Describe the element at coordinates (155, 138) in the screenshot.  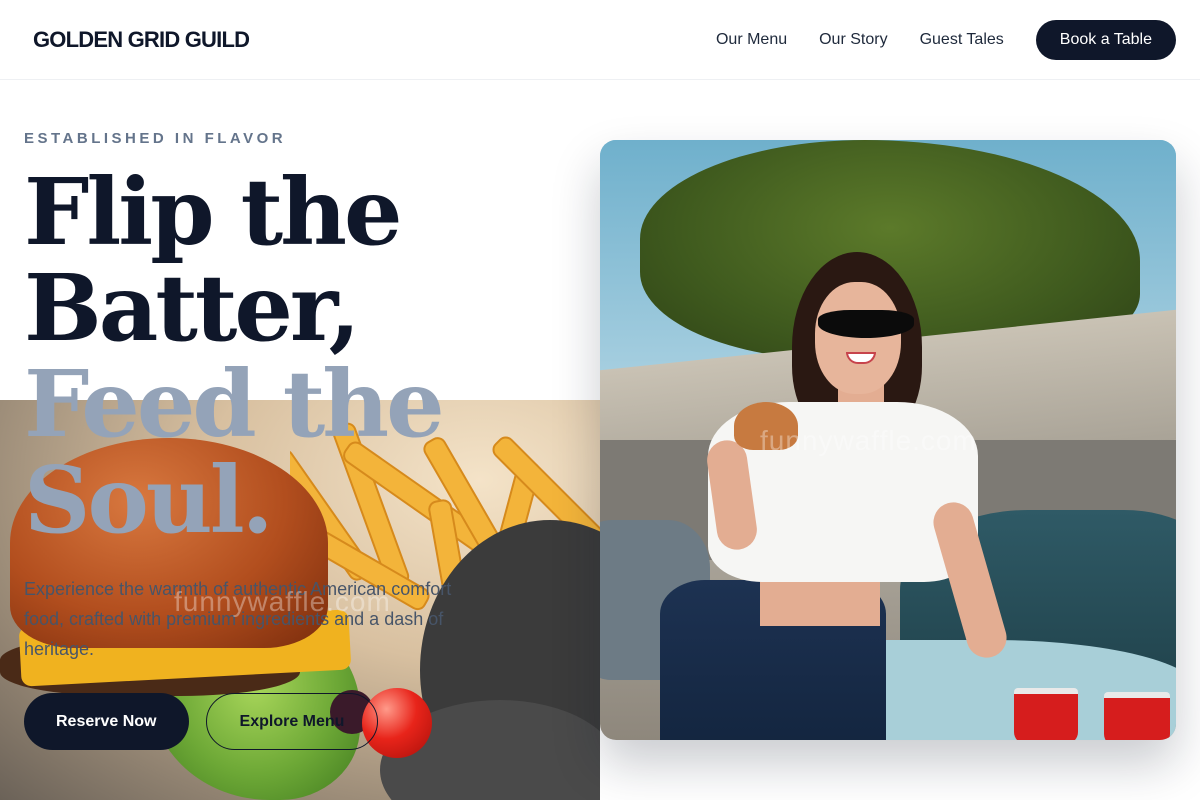
I see `hero-eyebrow: ESTABLISHED IN FLAVOR` at that location.